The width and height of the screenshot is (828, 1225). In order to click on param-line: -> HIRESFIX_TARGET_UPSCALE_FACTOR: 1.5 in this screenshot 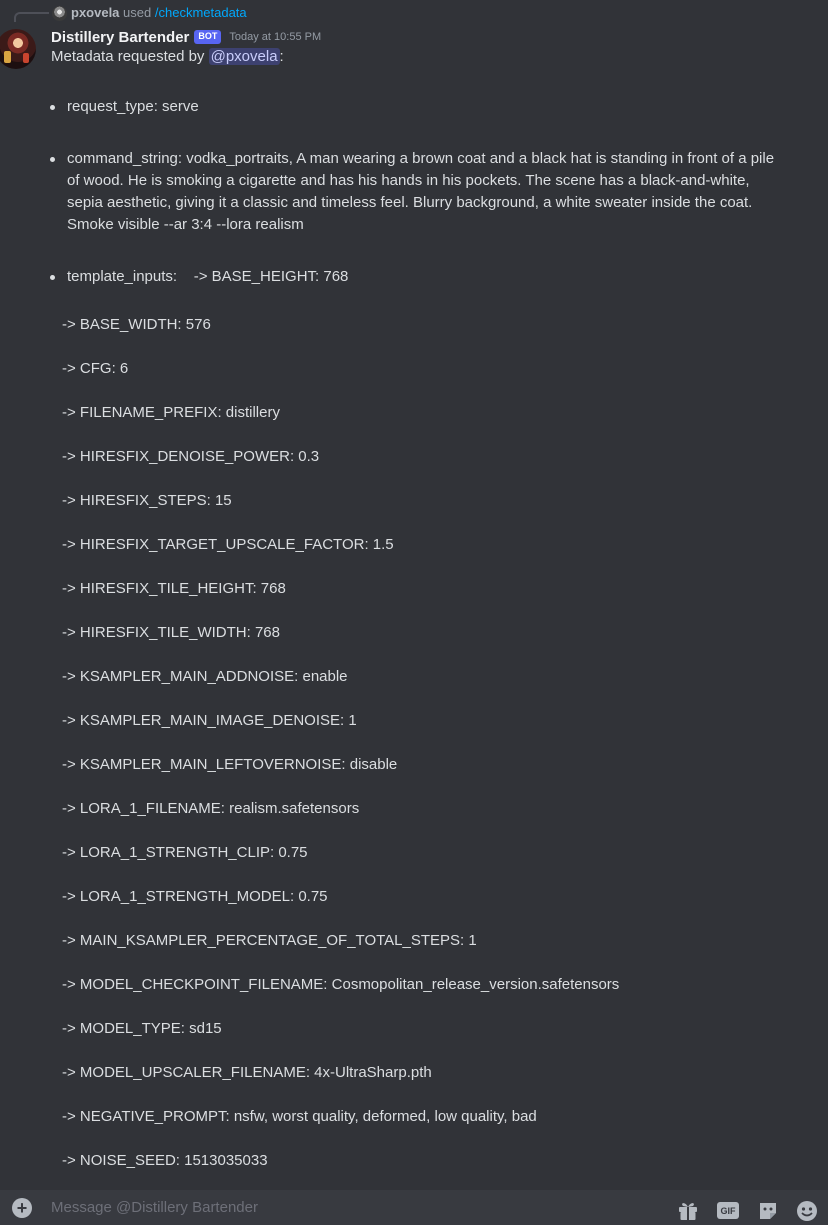, I will do `click(228, 544)`.